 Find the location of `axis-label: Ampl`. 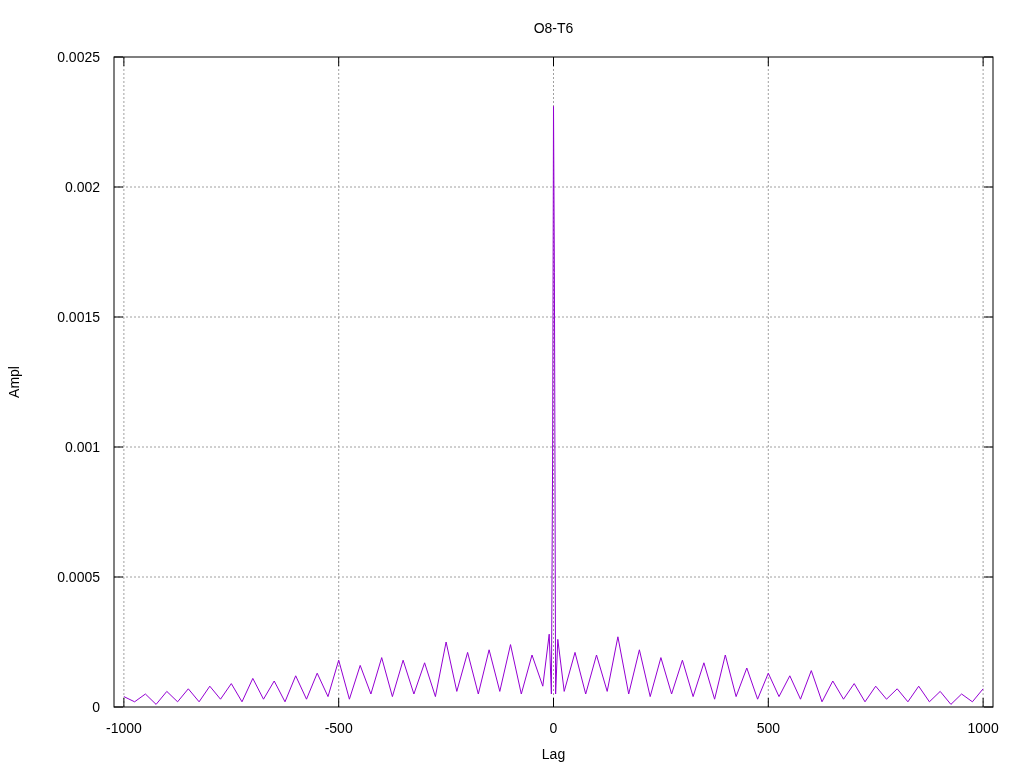

axis-label: Ampl is located at coordinates (14, 382).